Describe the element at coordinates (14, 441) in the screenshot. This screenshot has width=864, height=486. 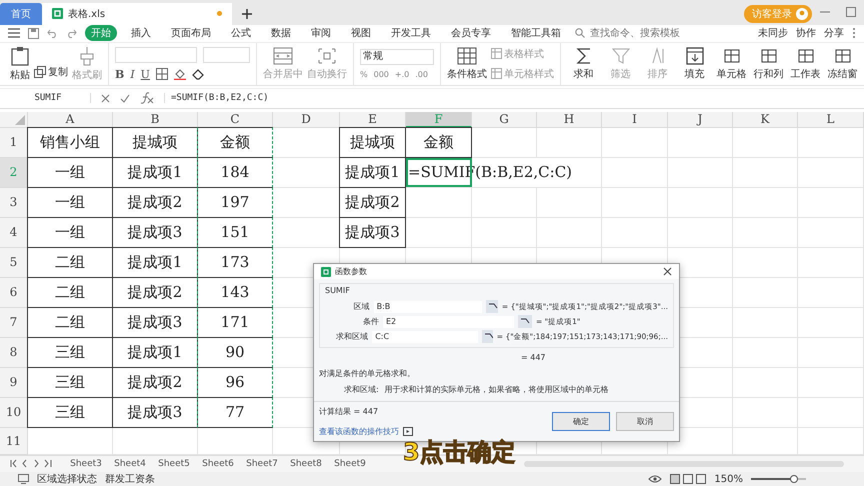
I see `row-header: 11` at that location.